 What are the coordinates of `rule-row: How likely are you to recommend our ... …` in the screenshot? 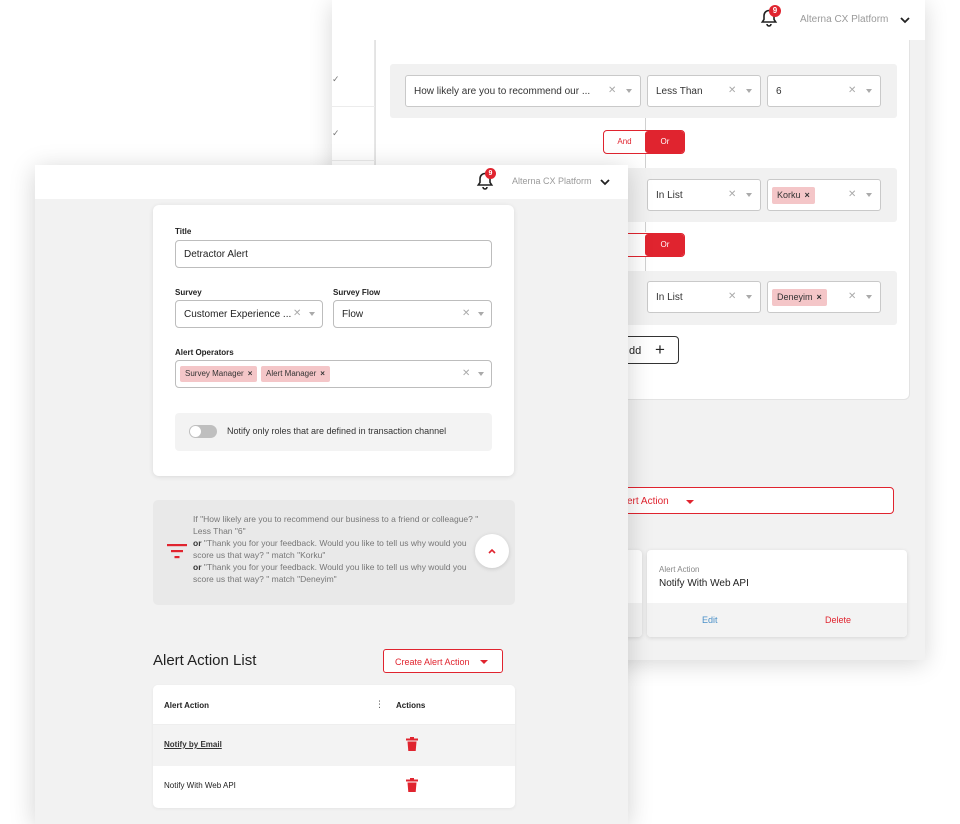 It's located at (643, 91).